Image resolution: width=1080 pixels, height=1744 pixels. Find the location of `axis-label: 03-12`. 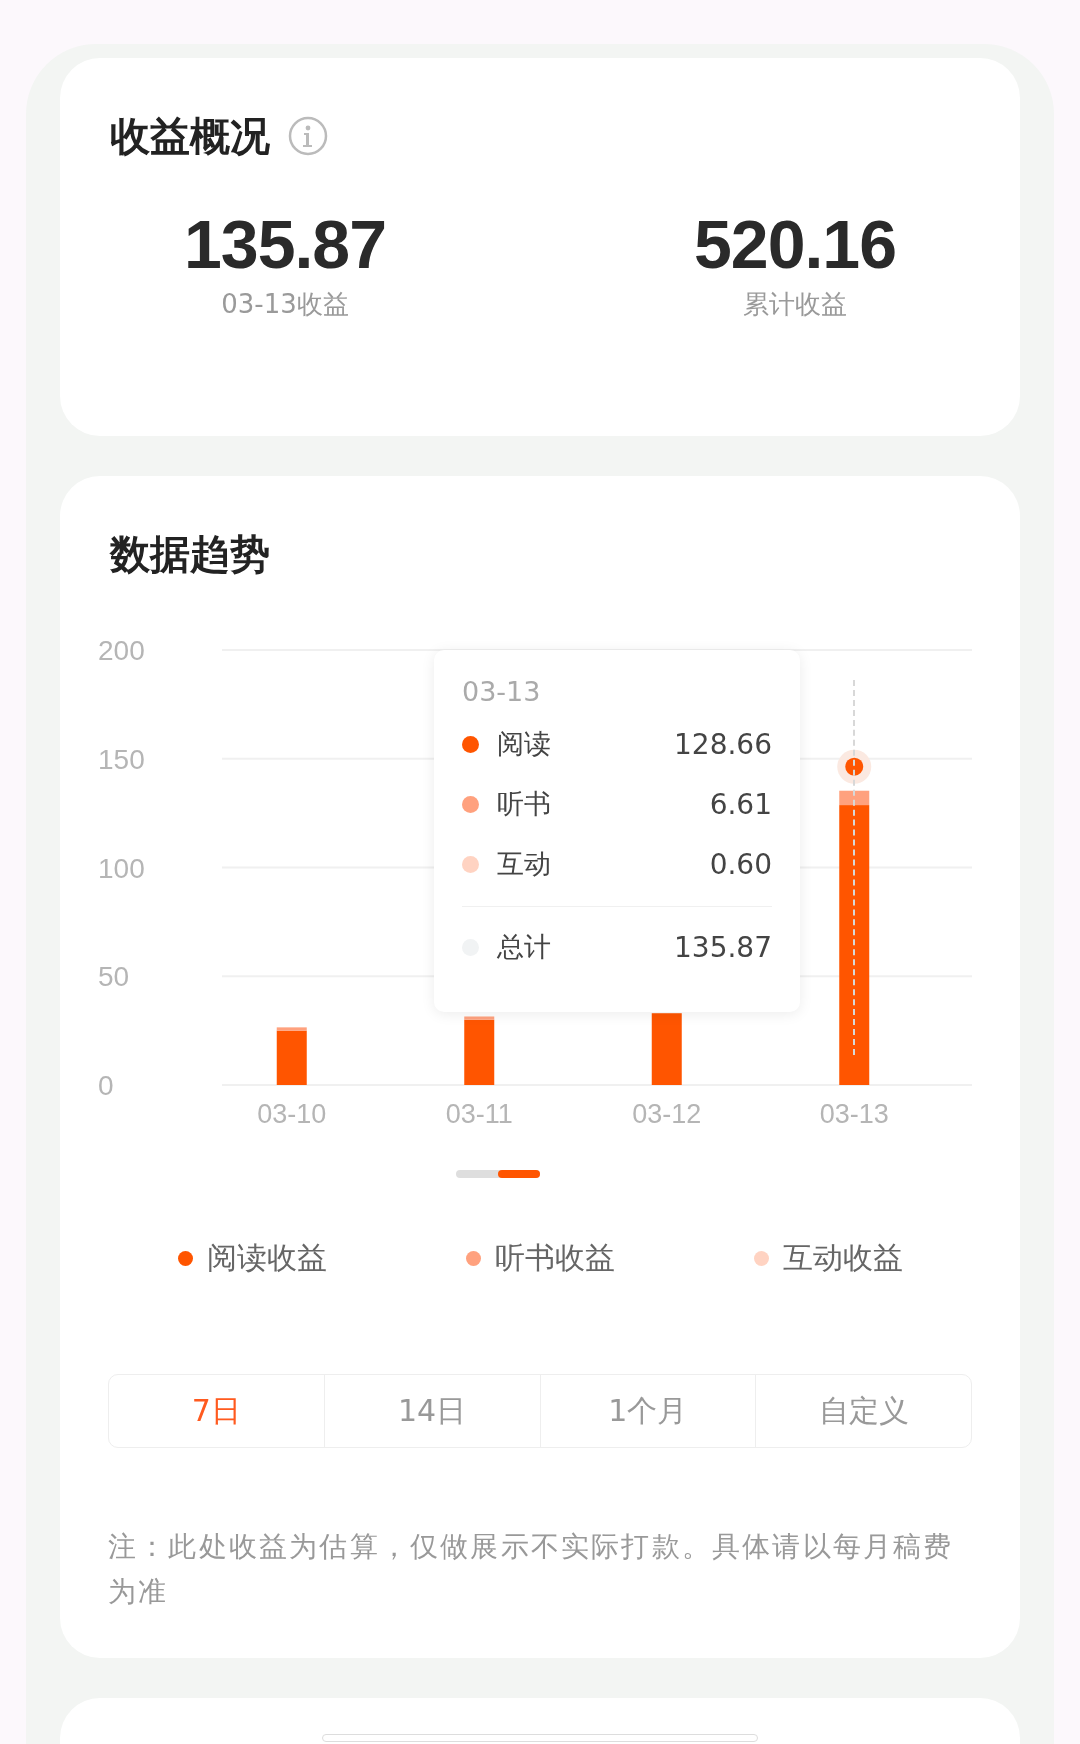

axis-label: 03-12 is located at coordinates (667, 1114).